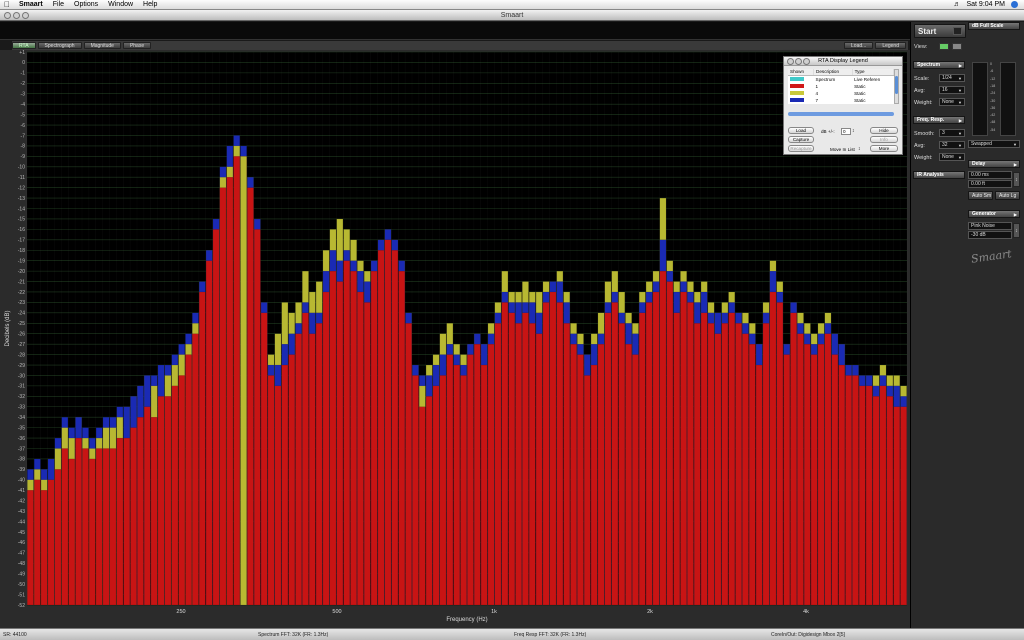 This screenshot has width=1024, height=640. I want to click on db-offset-field: 0, so click(846, 131).